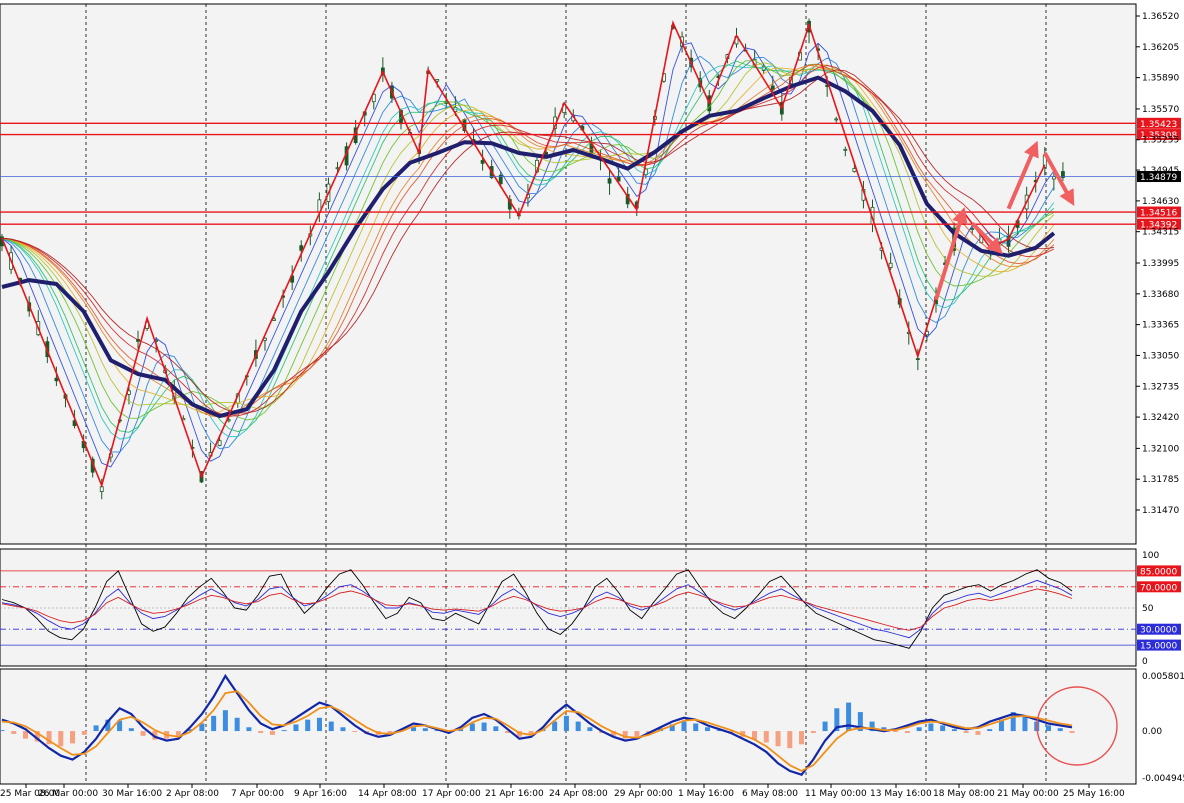  Describe the element at coordinates (320, 794) in the screenshot. I see `time-tick-label: 9 Apr 16:00` at that location.